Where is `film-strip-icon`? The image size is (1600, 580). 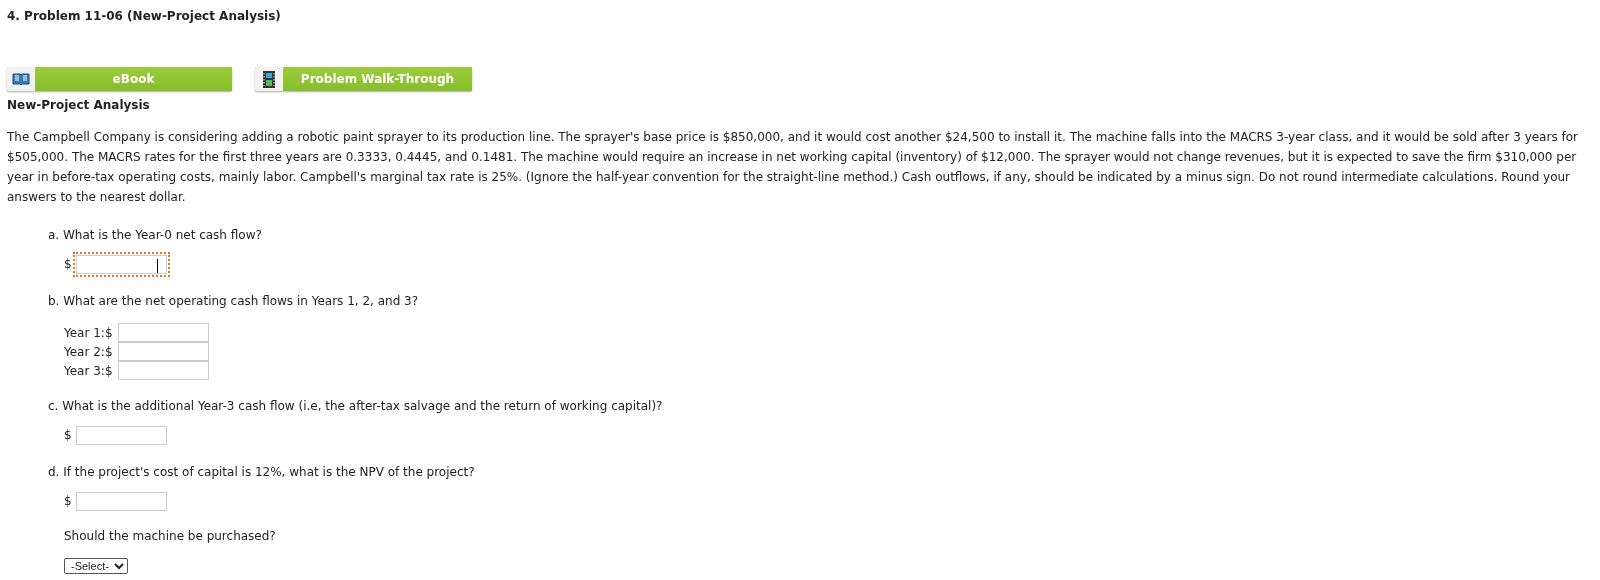 film-strip-icon is located at coordinates (269, 79).